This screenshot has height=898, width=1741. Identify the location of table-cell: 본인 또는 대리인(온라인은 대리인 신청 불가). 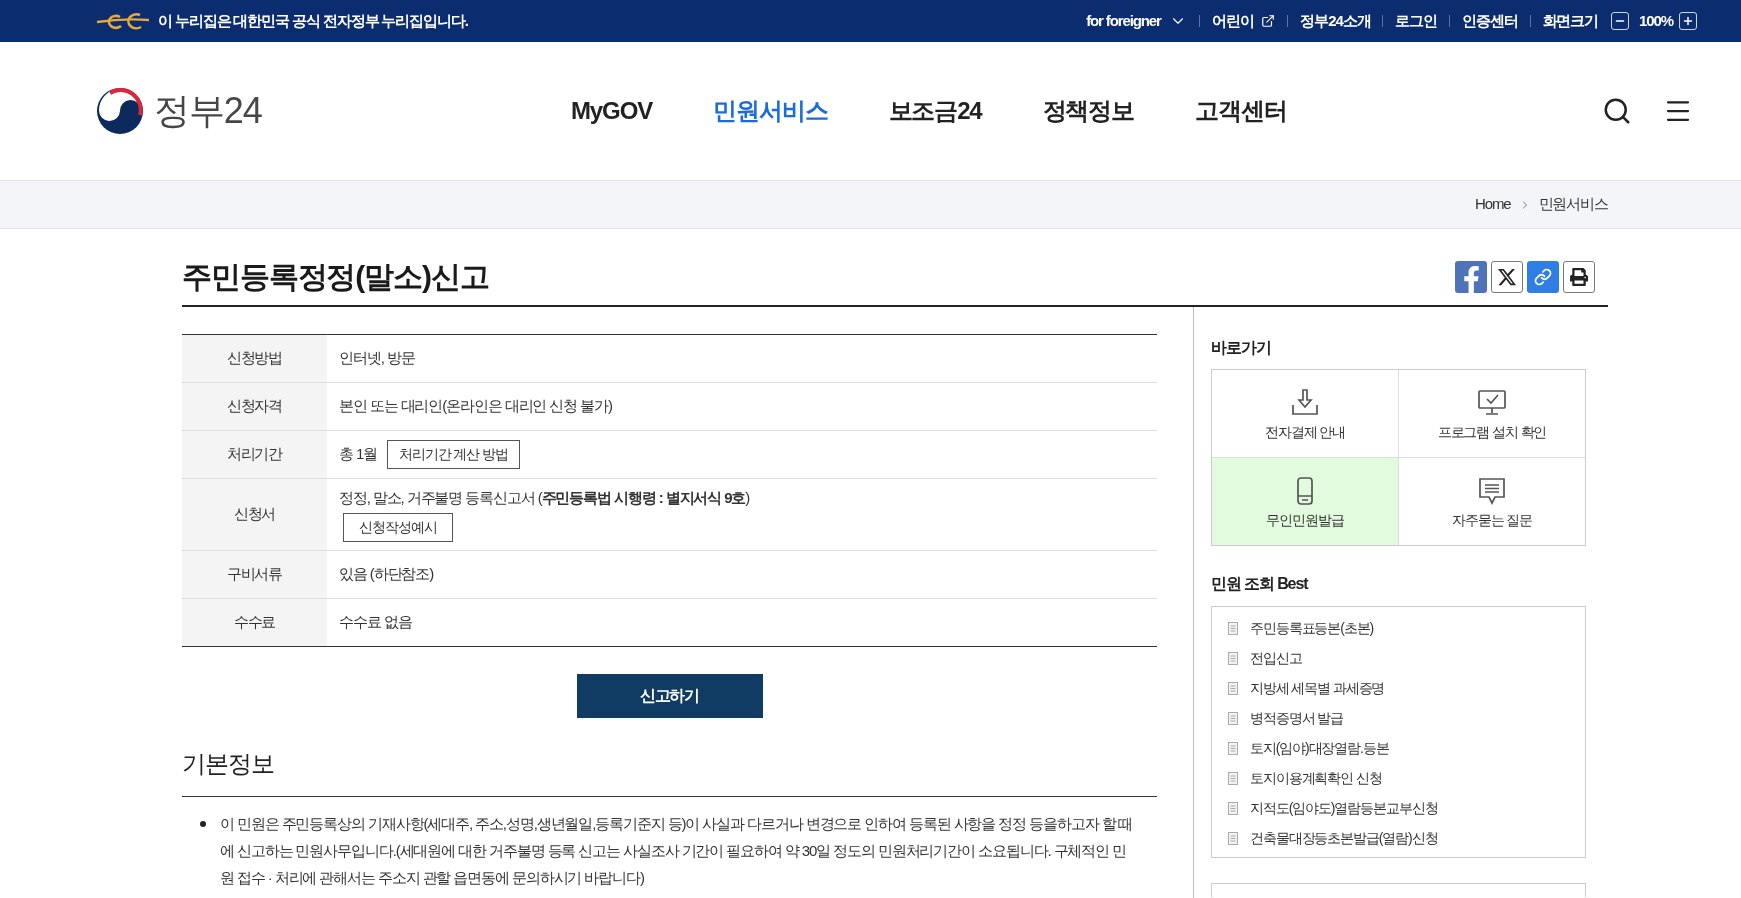
(475, 406).